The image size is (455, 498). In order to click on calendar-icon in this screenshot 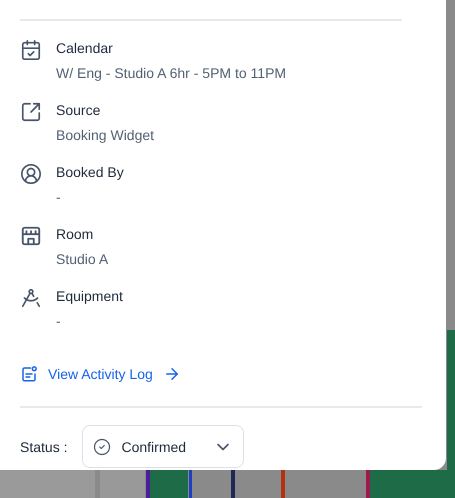, I will do `click(31, 50)`.